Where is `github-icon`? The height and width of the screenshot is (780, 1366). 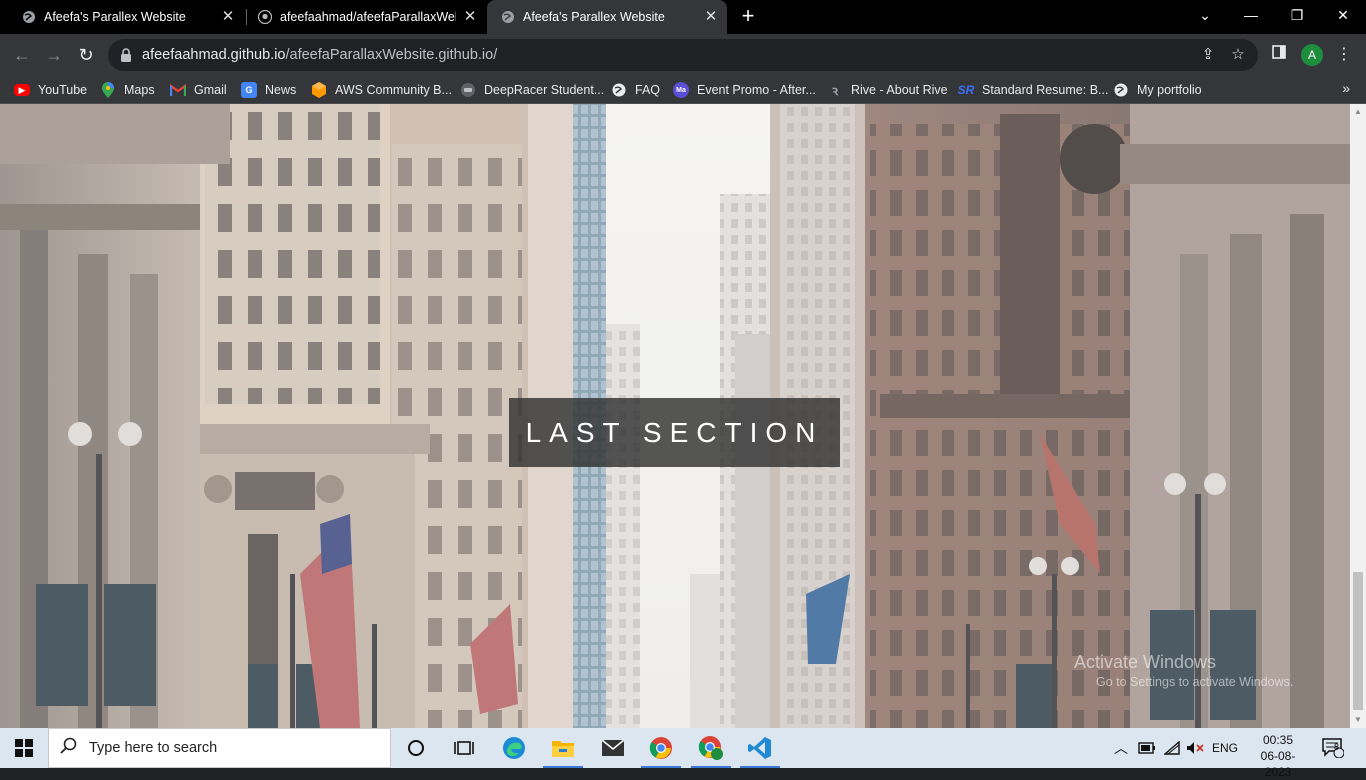
github-icon is located at coordinates (265, 17).